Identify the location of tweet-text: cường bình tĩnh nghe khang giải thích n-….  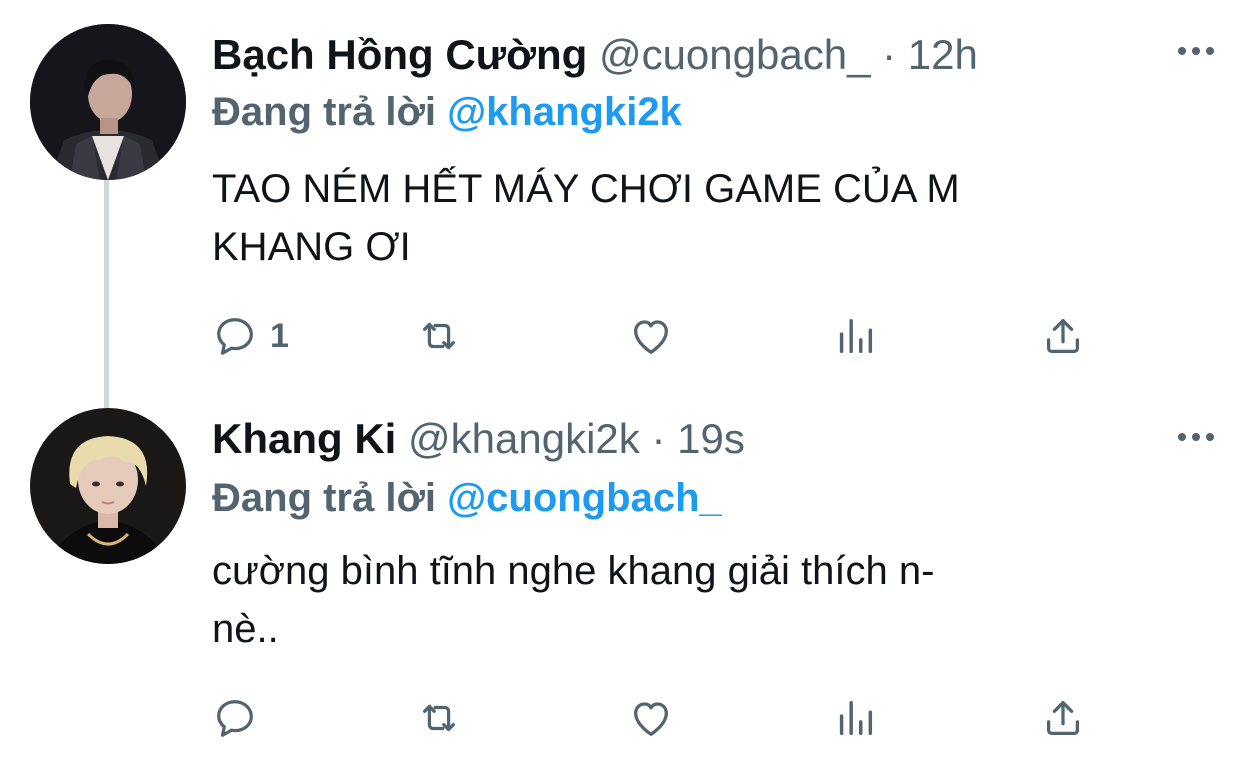
(573, 600).